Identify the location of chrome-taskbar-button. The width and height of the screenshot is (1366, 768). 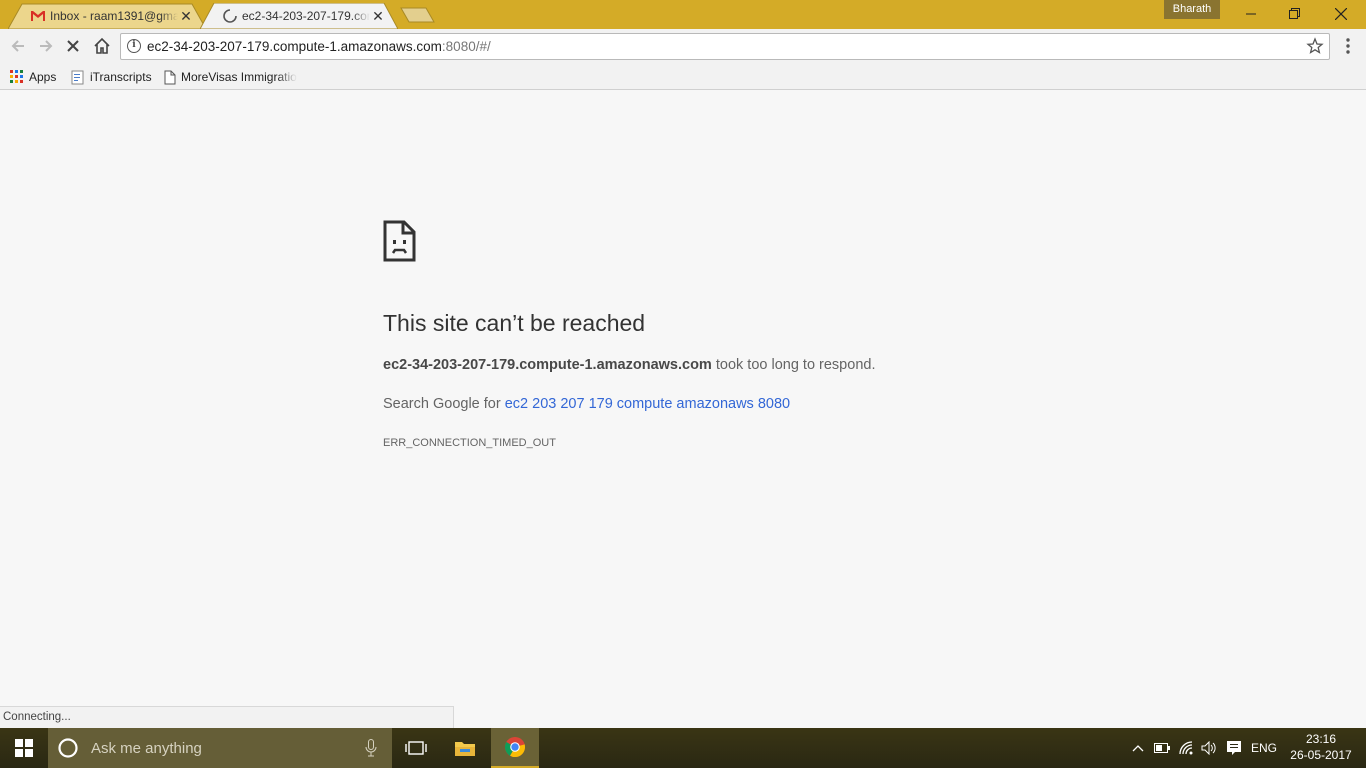
(515, 748).